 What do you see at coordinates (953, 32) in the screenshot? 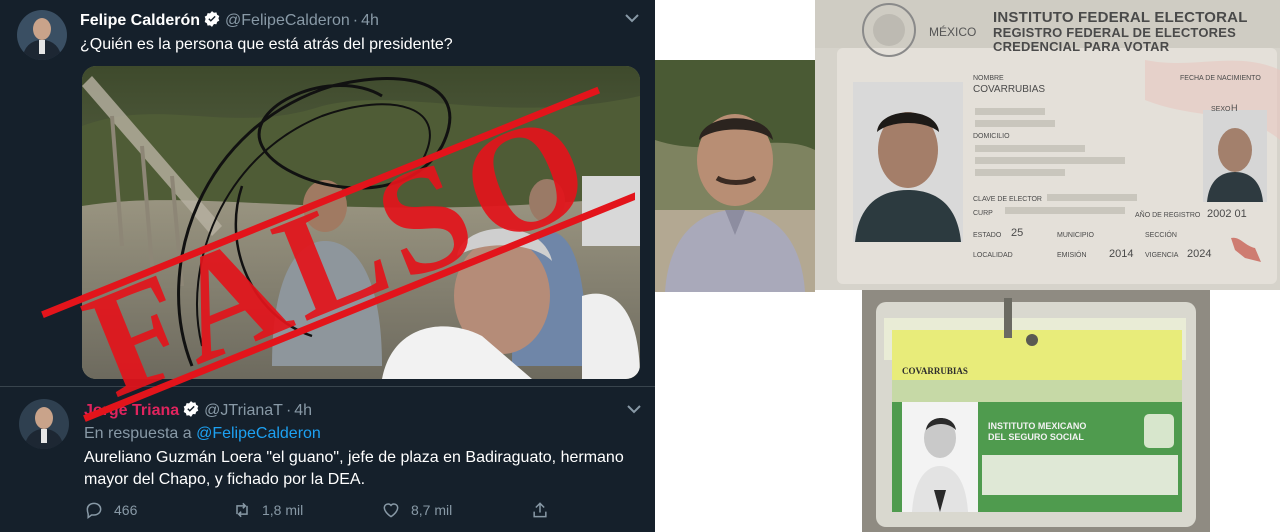
I see `ine-country: MÉXICO` at bounding box center [953, 32].